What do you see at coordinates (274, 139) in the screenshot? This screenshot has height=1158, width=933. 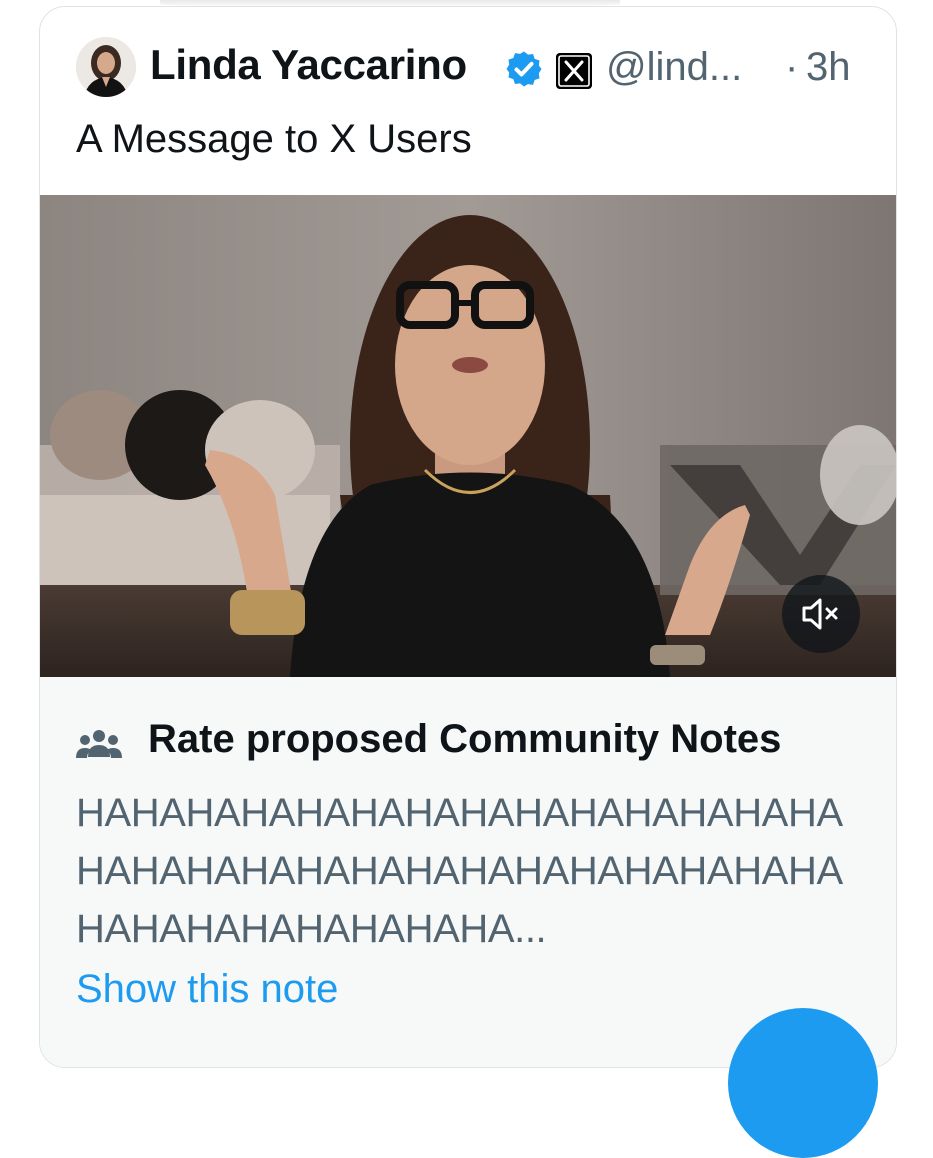 I see `tweet-text: A Message to X Users` at bounding box center [274, 139].